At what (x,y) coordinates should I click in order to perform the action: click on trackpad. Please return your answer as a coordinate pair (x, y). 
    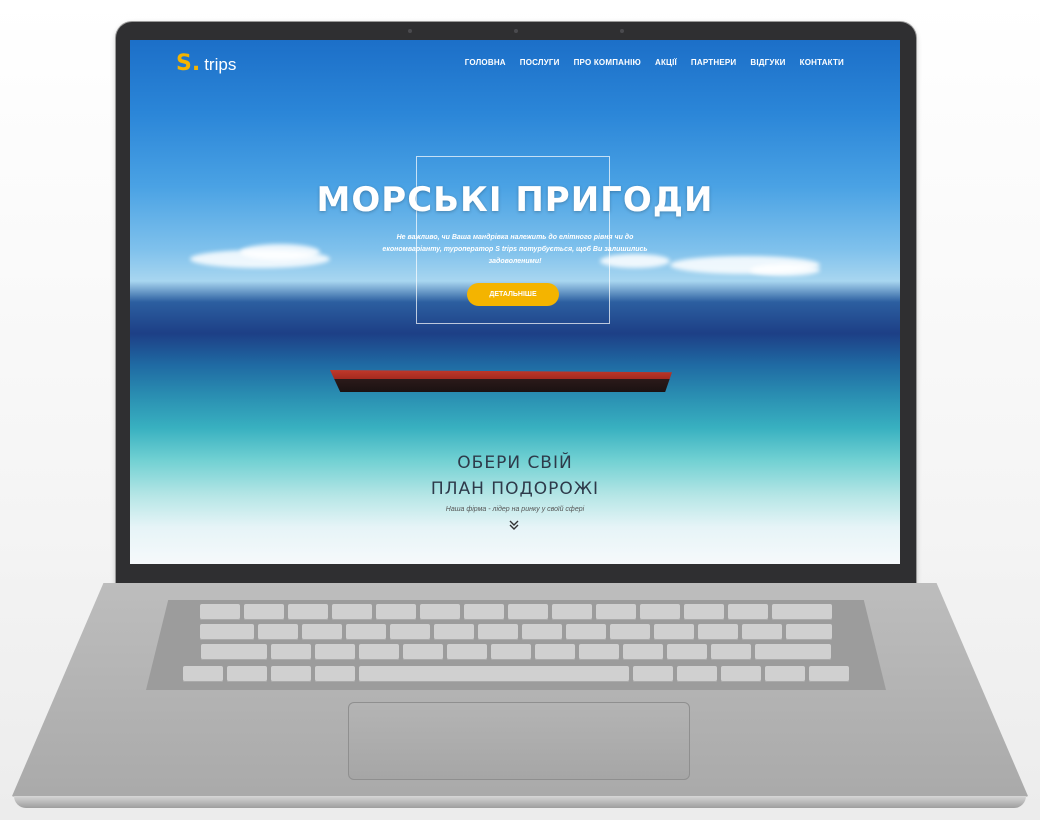
    Looking at the image, I should click on (519, 741).